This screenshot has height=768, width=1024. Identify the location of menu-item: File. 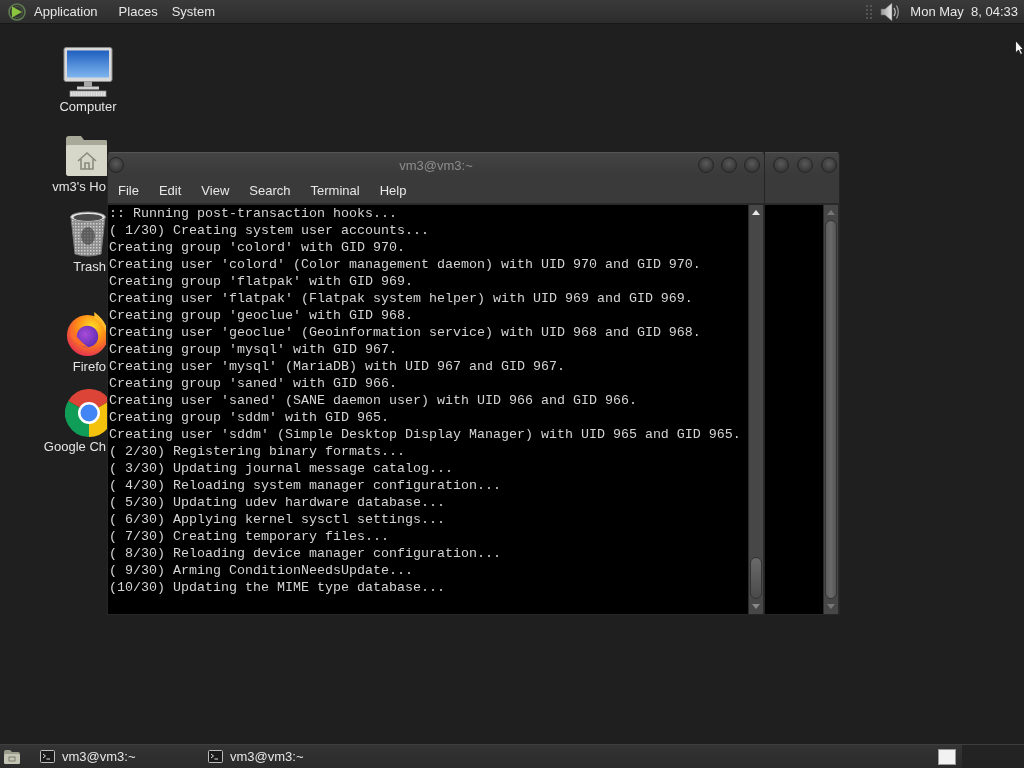
(128, 190).